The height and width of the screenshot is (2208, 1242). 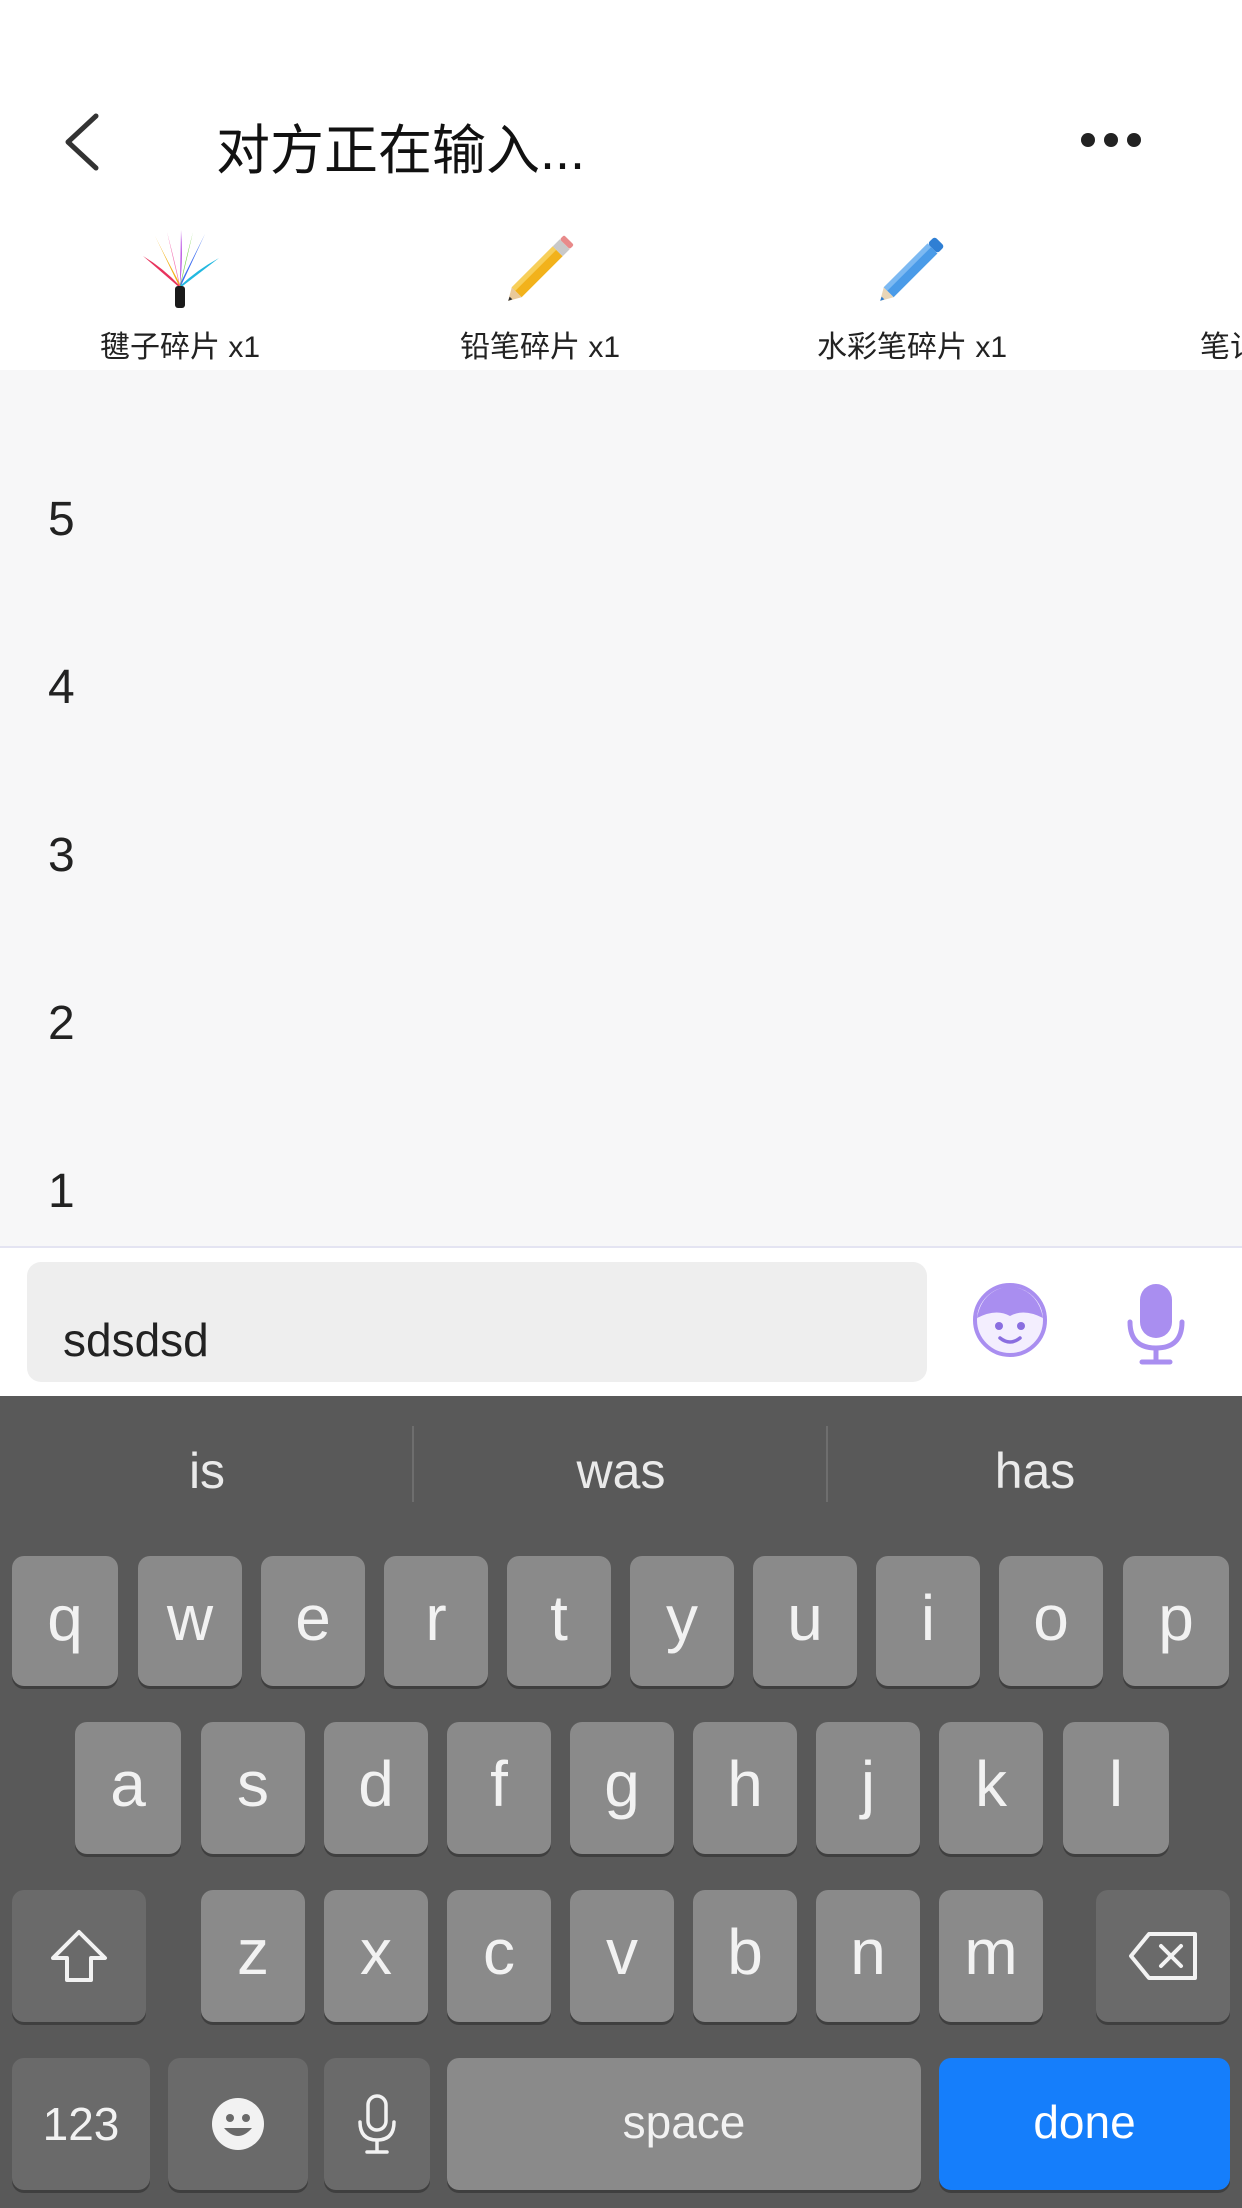 What do you see at coordinates (1035, 1471) in the screenshot?
I see `suggestion-item: has` at bounding box center [1035, 1471].